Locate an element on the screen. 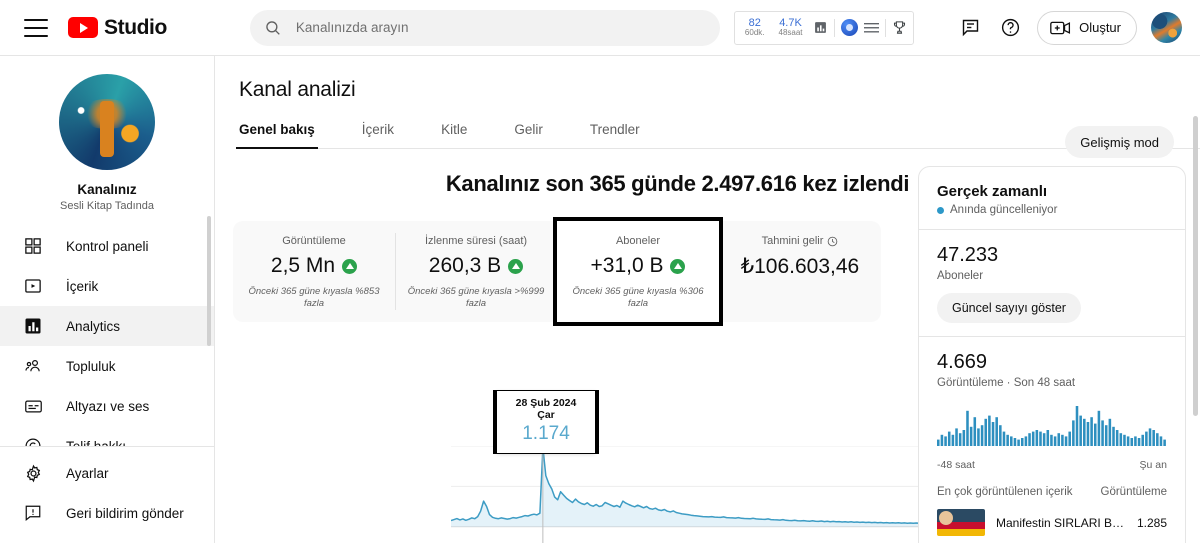 Image resolution: width=1200 pixels, height=543 pixels. sidebar-item-content: İçerik is located at coordinates (107, 286).